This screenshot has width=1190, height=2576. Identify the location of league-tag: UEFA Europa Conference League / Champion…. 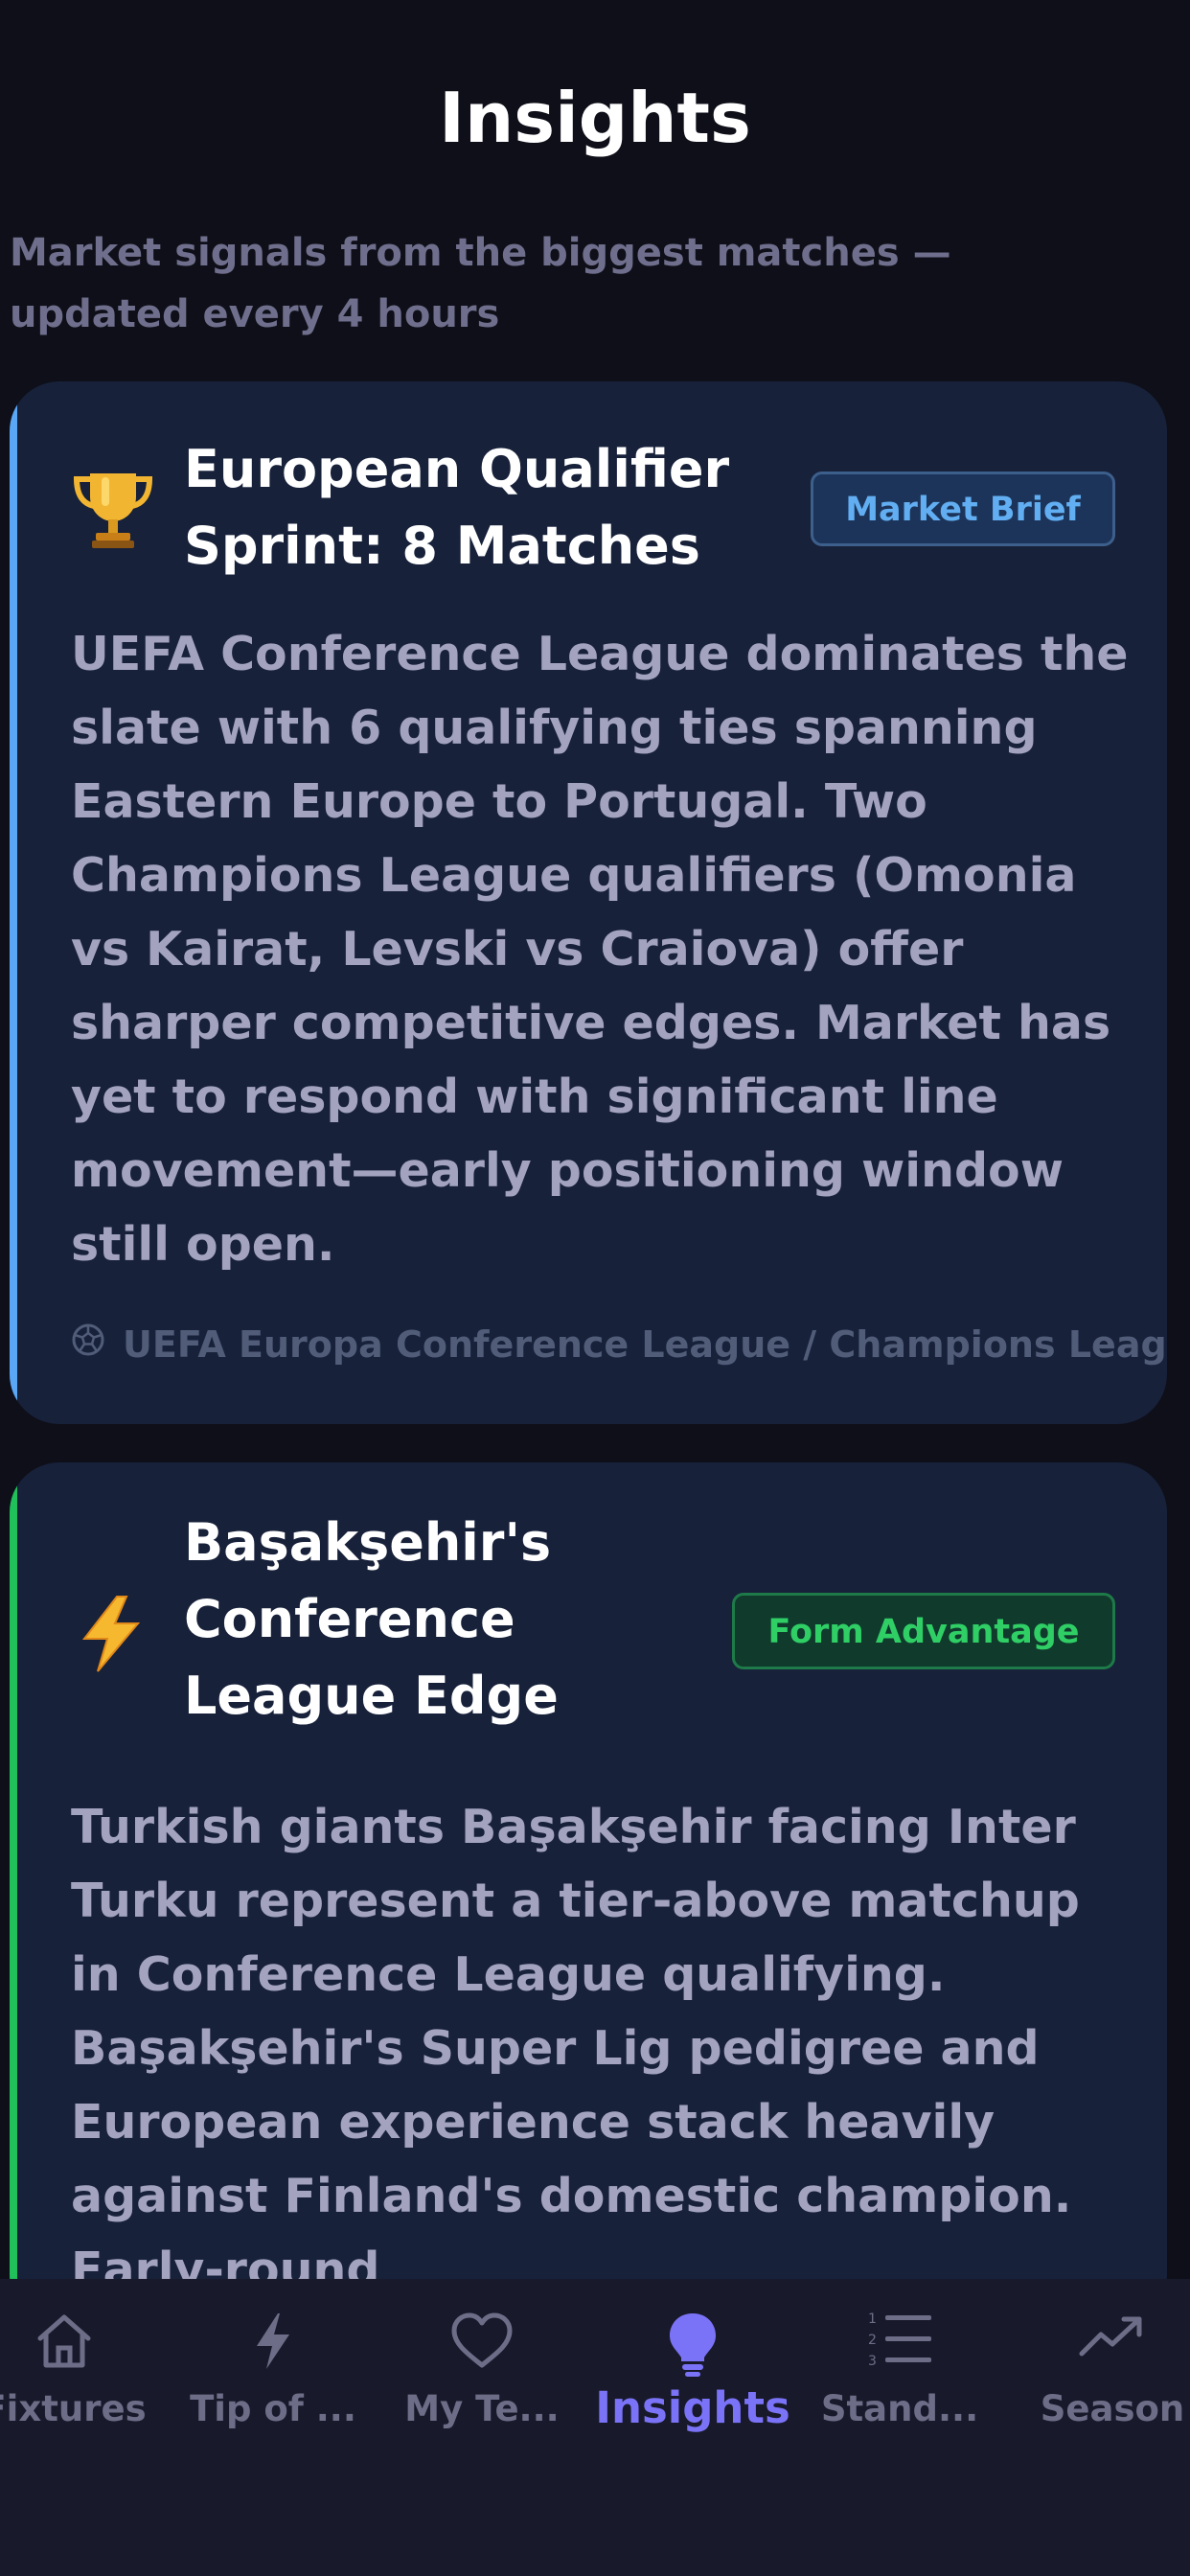
(619, 1344).